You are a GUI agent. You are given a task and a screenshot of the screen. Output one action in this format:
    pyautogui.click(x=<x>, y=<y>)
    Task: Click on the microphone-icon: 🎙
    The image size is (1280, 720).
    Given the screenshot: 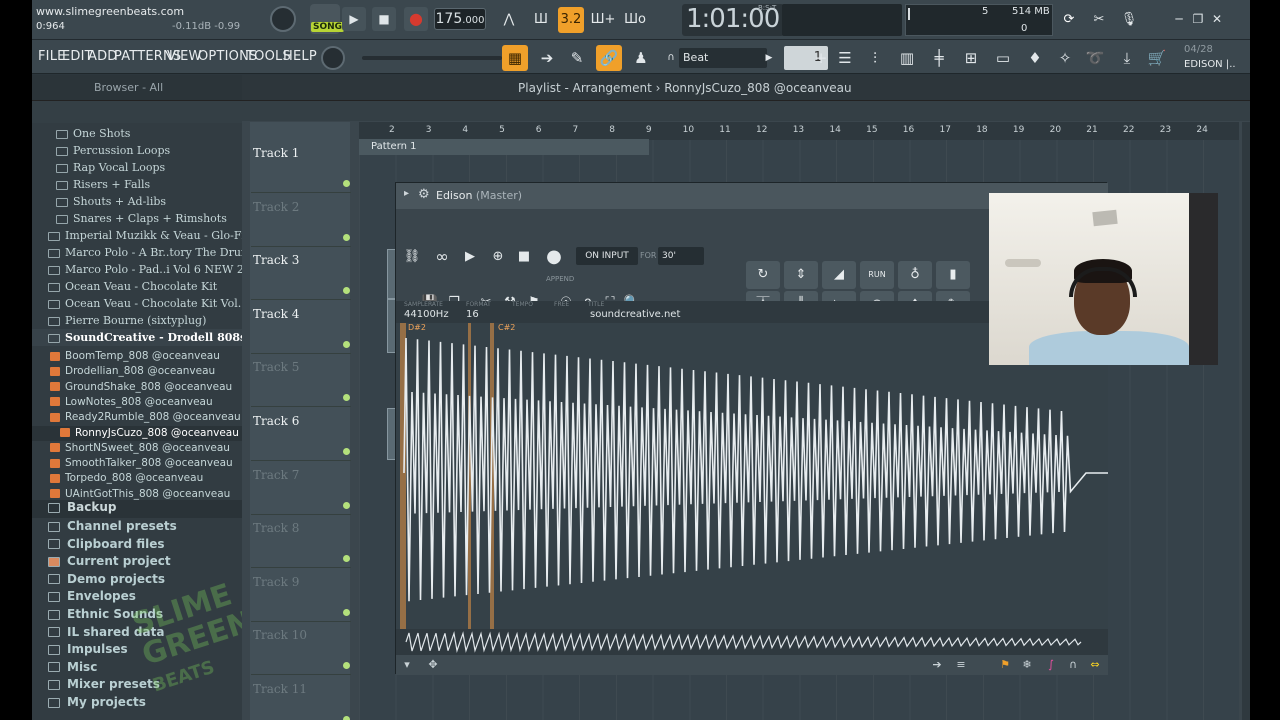 What is the action you would take?
    pyautogui.click(x=1129, y=20)
    